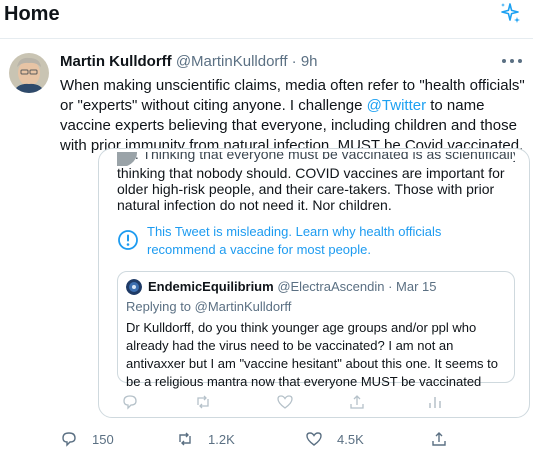 The height and width of the screenshot is (455, 533). I want to click on analytics-icon, so click(435, 402).